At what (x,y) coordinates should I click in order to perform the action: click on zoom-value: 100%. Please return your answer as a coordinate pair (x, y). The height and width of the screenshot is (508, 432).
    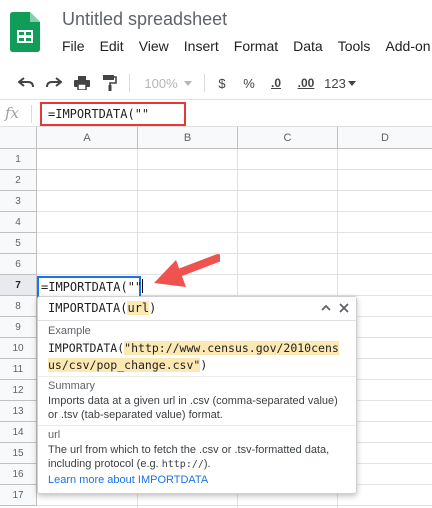
    Looking at the image, I should click on (161, 83).